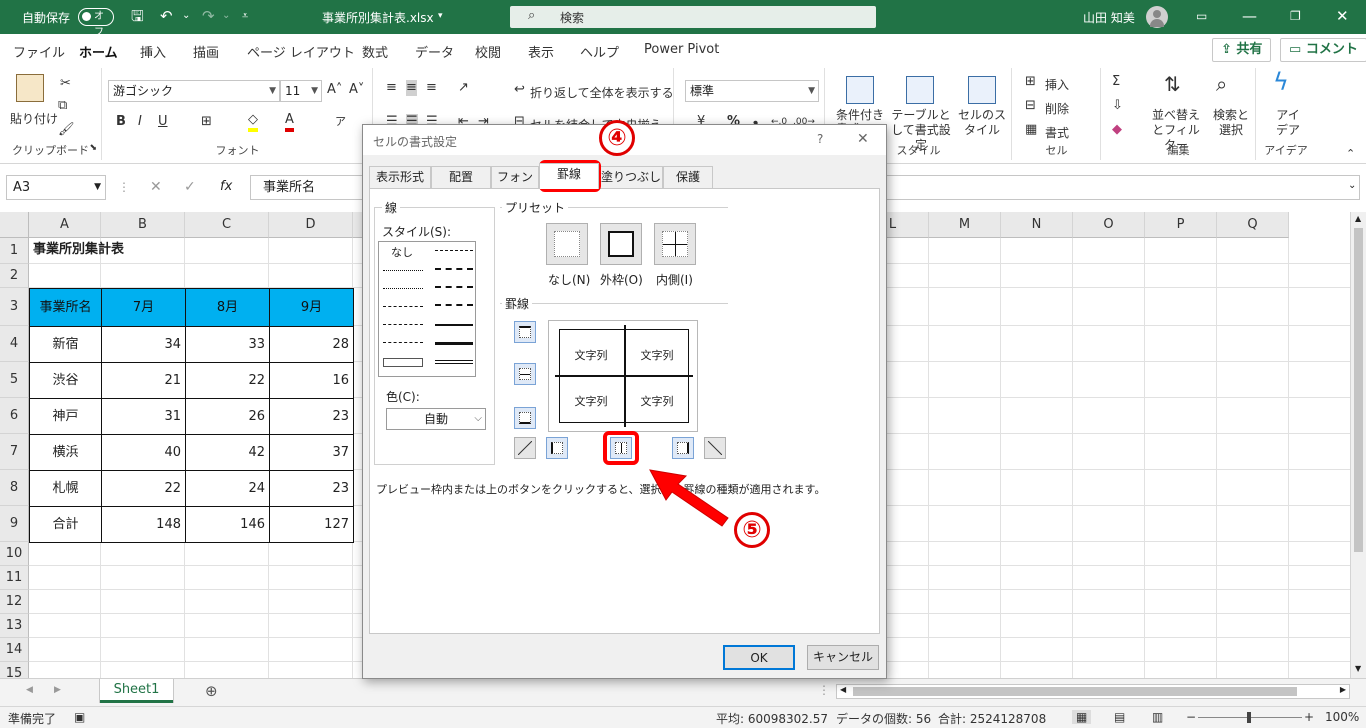 The width and height of the screenshot is (1366, 728). What do you see at coordinates (623, 376) in the screenshot?
I see `border-preview: 文字列 文字列 文字列 文字列` at bounding box center [623, 376].